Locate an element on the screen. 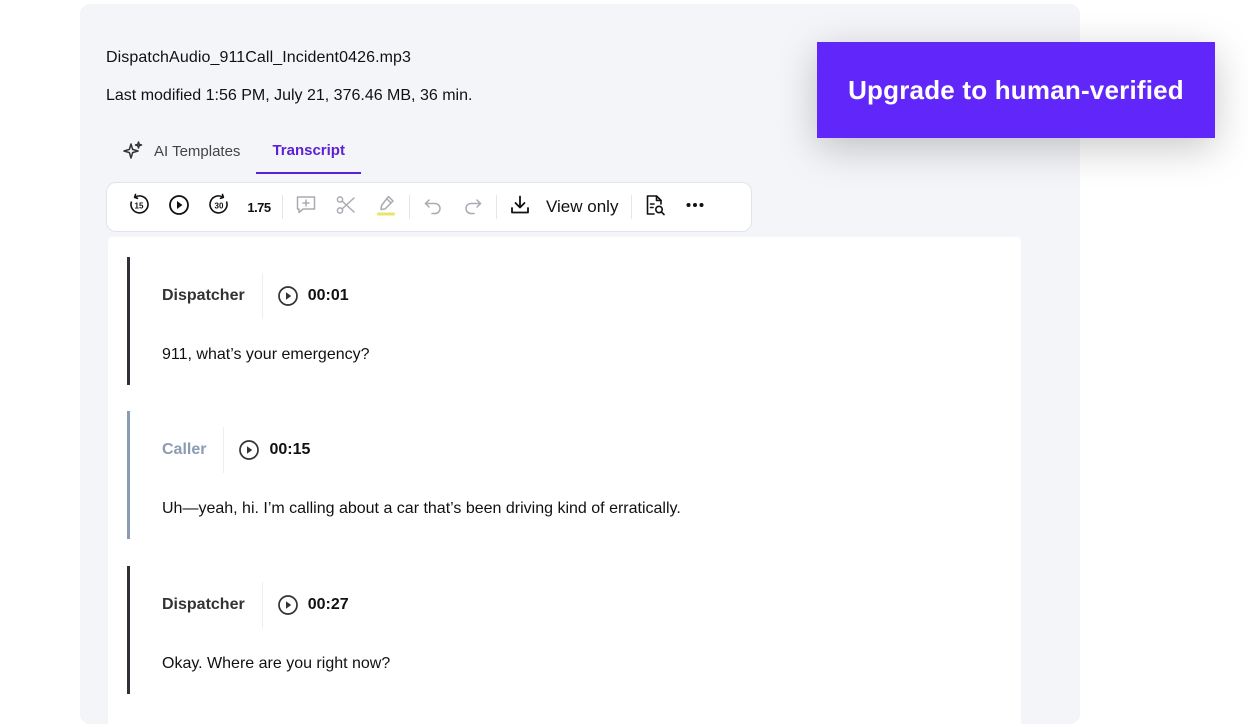 The image size is (1248, 727). forward-30-icon: 30 is located at coordinates (219, 207).